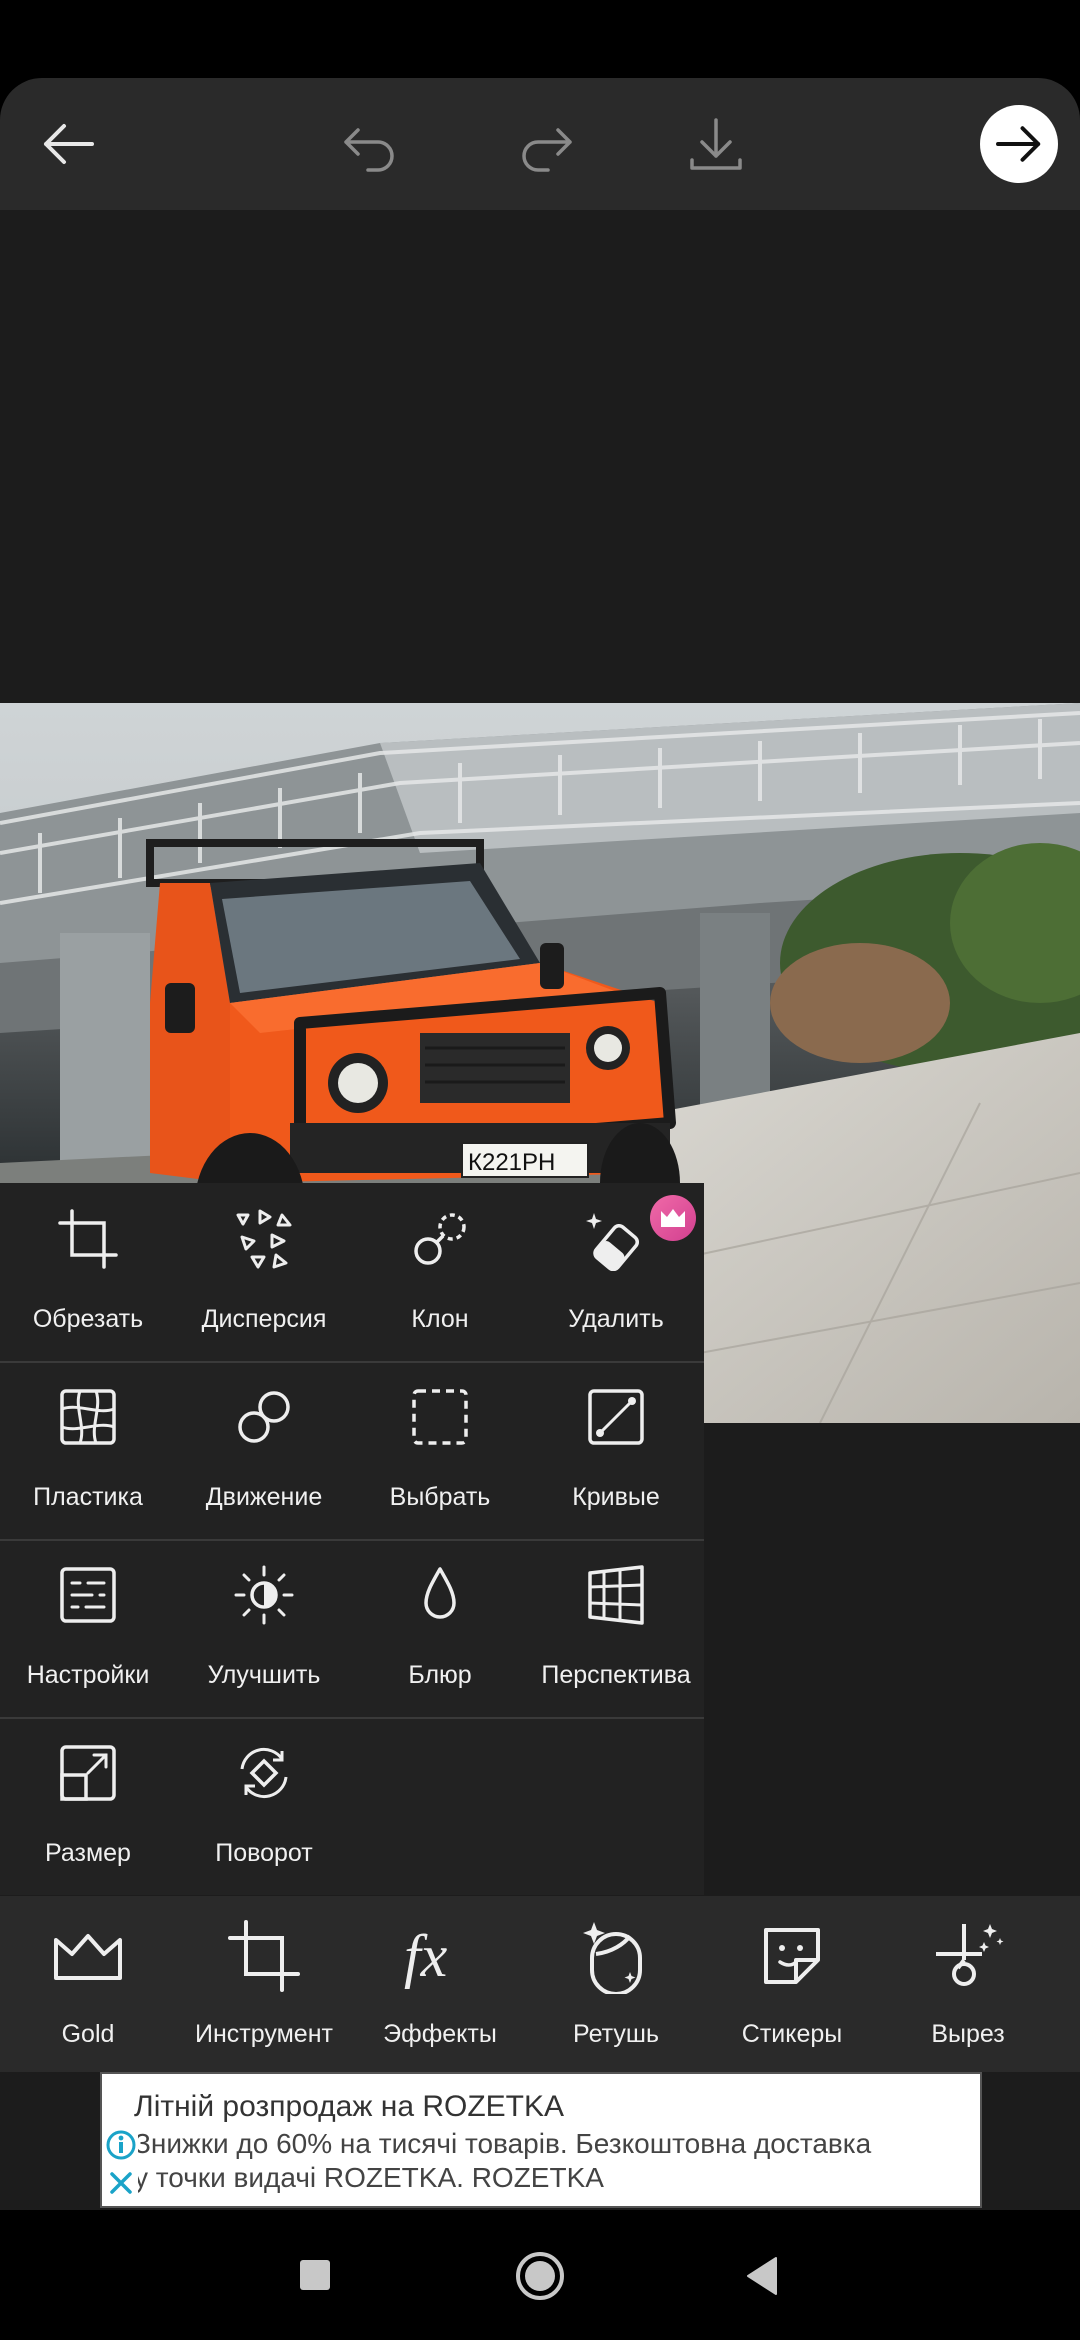 This screenshot has height=2340, width=1080. Describe the element at coordinates (440, 1450) in the screenshot. I see `tool-select: Выбрать` at that location.